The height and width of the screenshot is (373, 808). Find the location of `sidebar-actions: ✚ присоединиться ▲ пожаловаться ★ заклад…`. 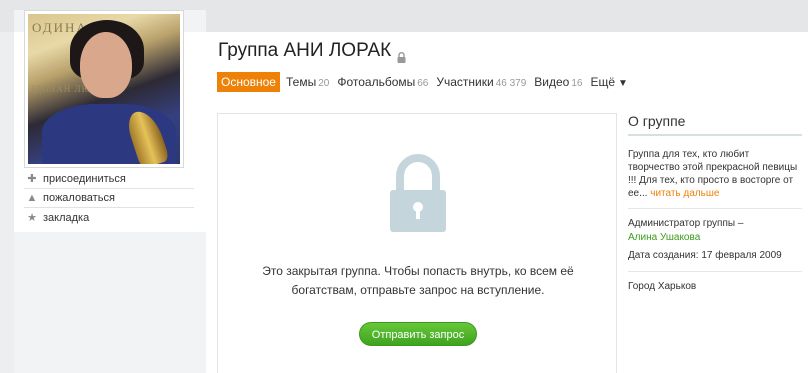

sidebar-actions: ✚ присоединиться ▲ пожаловаться ★ заклад… is located at coordinates (109, 198).